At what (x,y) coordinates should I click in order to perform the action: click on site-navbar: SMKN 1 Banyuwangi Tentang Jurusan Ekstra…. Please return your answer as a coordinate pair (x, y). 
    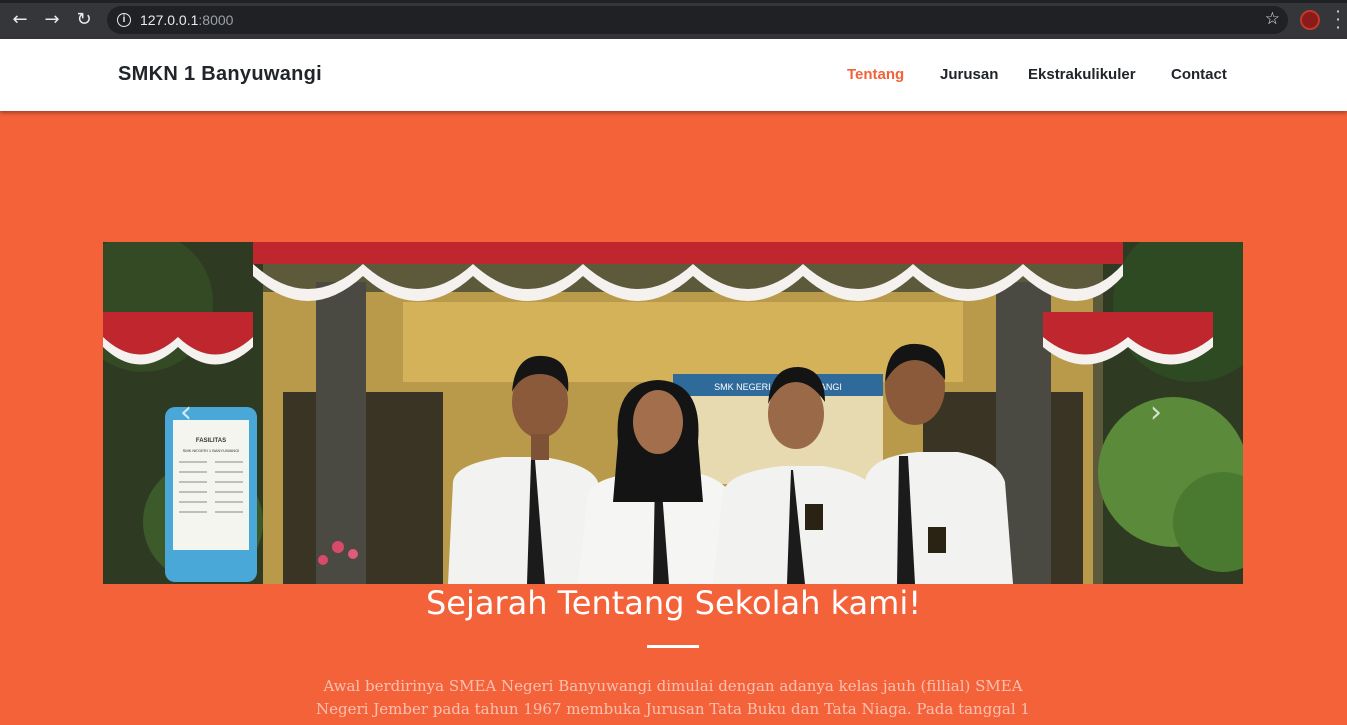
    Looking at the image, I should click on (673, 75).